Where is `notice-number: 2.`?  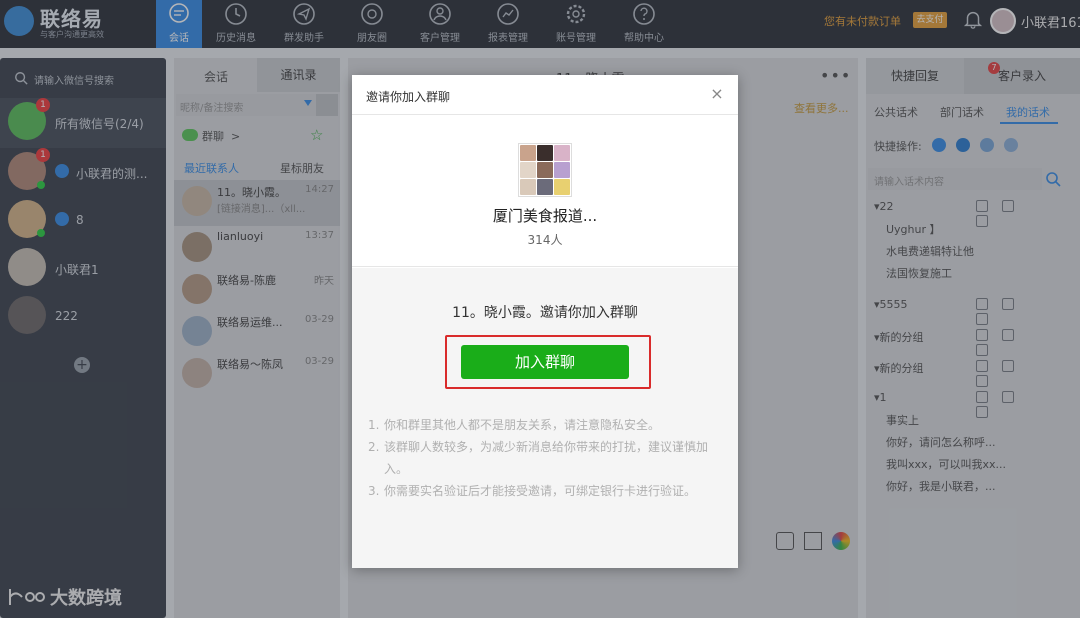 notice-number: 2. is located at coordinates (374, 447).